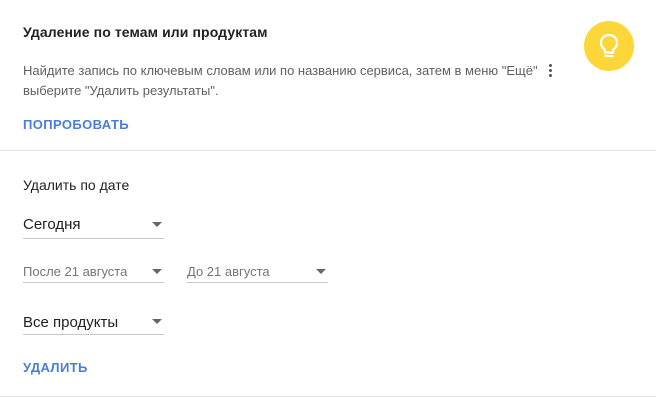 This screenshot has width=656, height=397. What do you see at coordinates (75, 271) in the screenshot?
I see `date-after-value: После 21 августа` at bounding box center [75, 271].